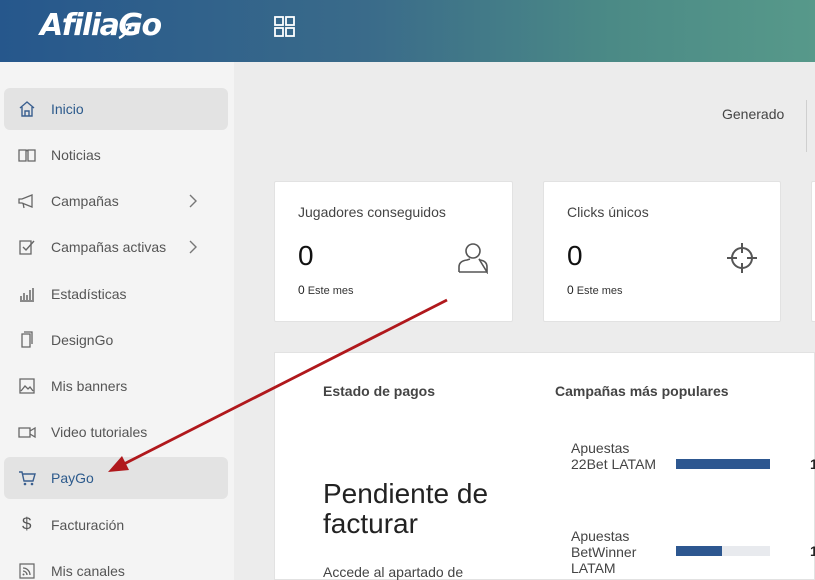 The height and width of the screenshot is (580, 815). What do you see at coordinates (116, 478) in the screenshot?
I see `sidebar-item-paygo: PayGo` at bounding box center [116, 478].